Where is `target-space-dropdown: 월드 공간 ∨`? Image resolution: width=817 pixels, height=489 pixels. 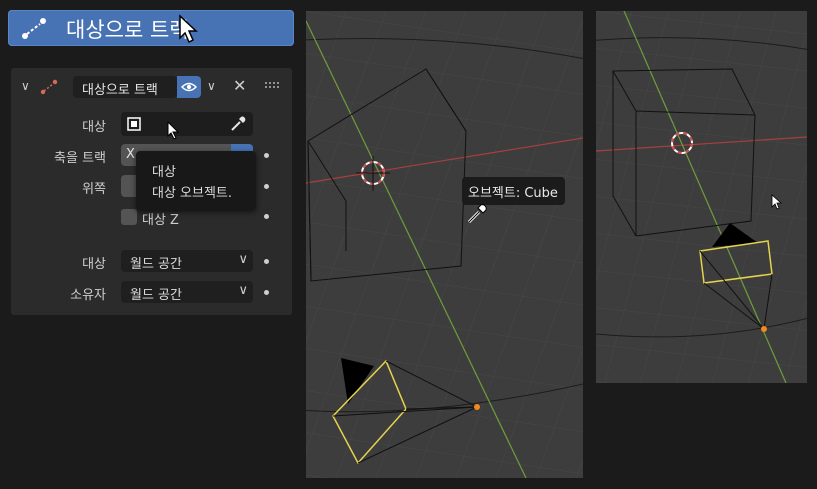
target-space-dropdown: 월드 공간 ∨ is located at coordinates (187, 261).